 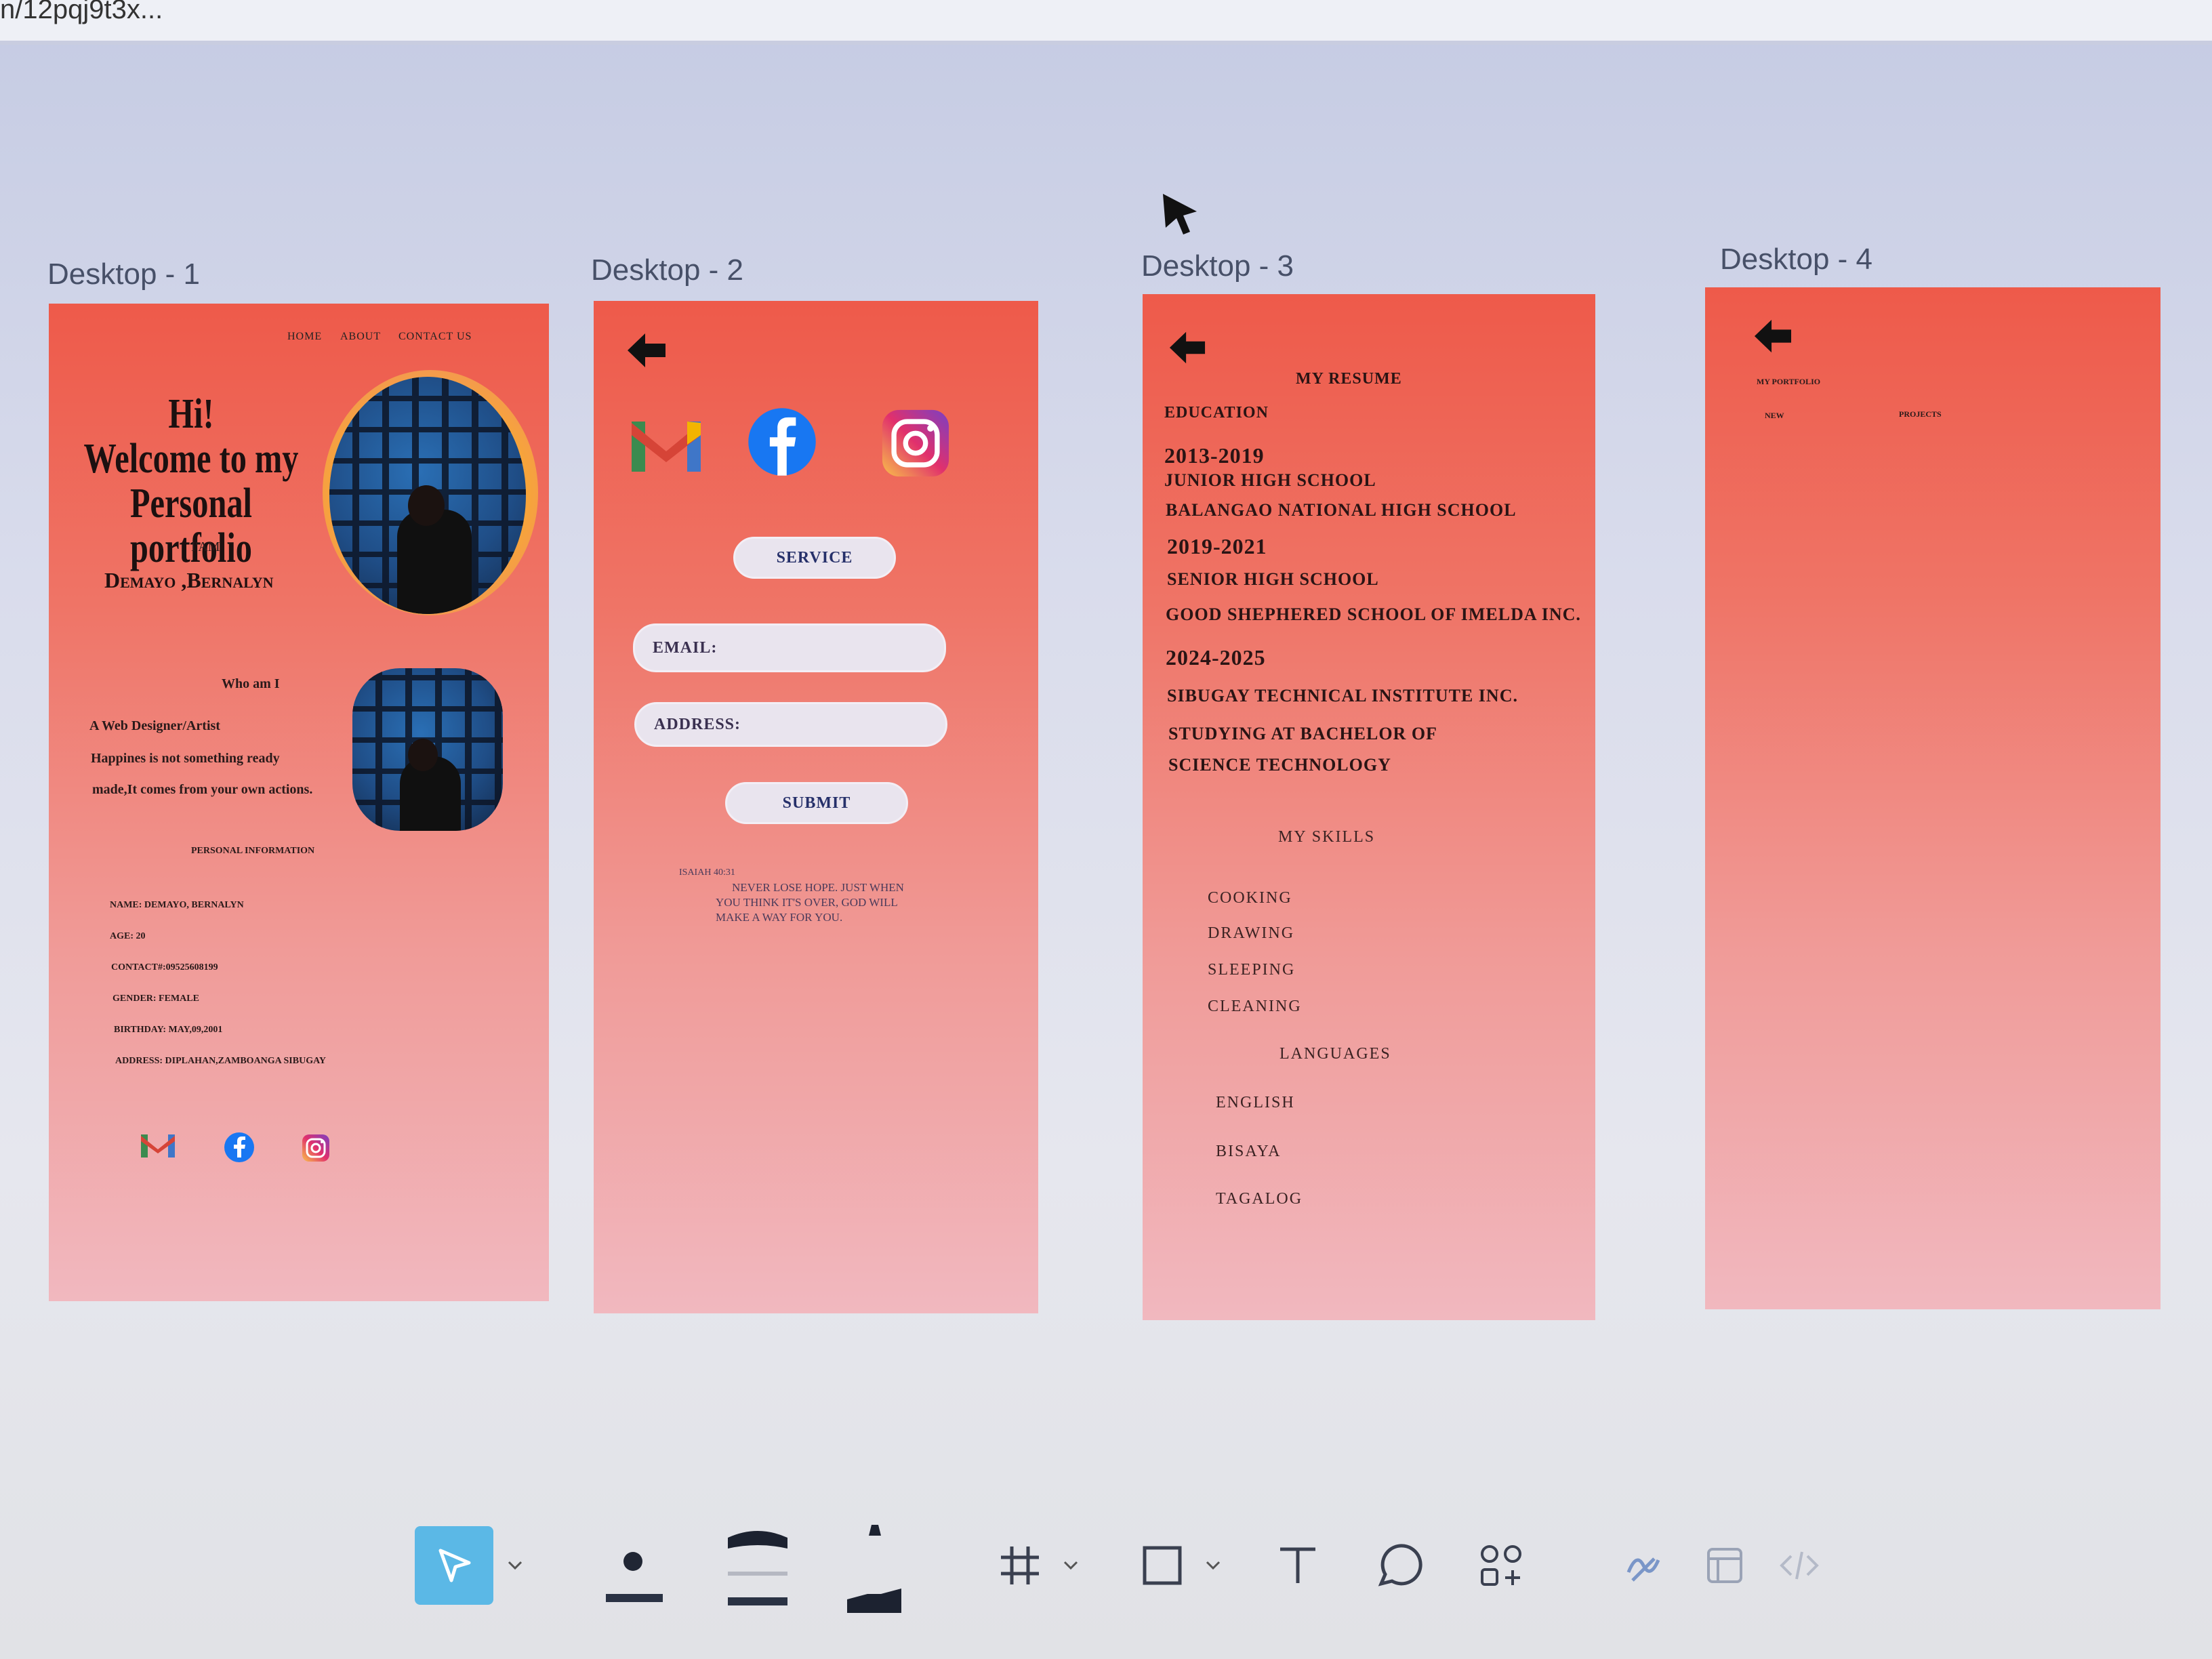 What do you see at coordinates (177, 905) in the screenshot?
I see `info-name: NAME: DEMAYO, BERNALYN` at bounding box center [177, 905].